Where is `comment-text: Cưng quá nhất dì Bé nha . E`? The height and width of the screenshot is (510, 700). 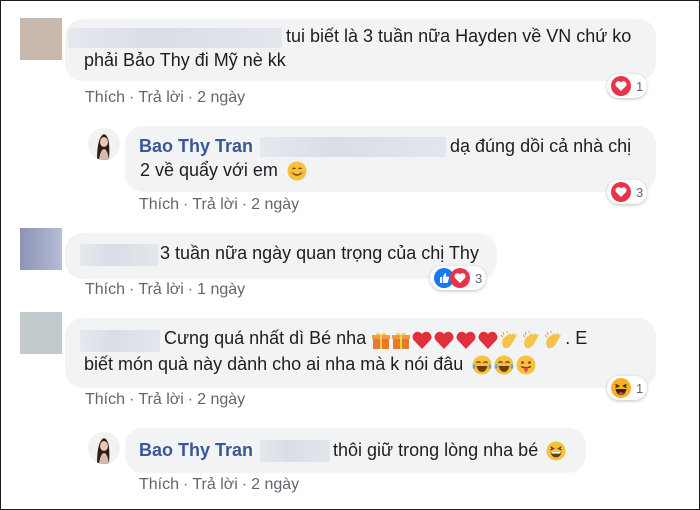
comment-text: Cưng quá nhất dì Bé nha . E is located at coordinates (376, 339).